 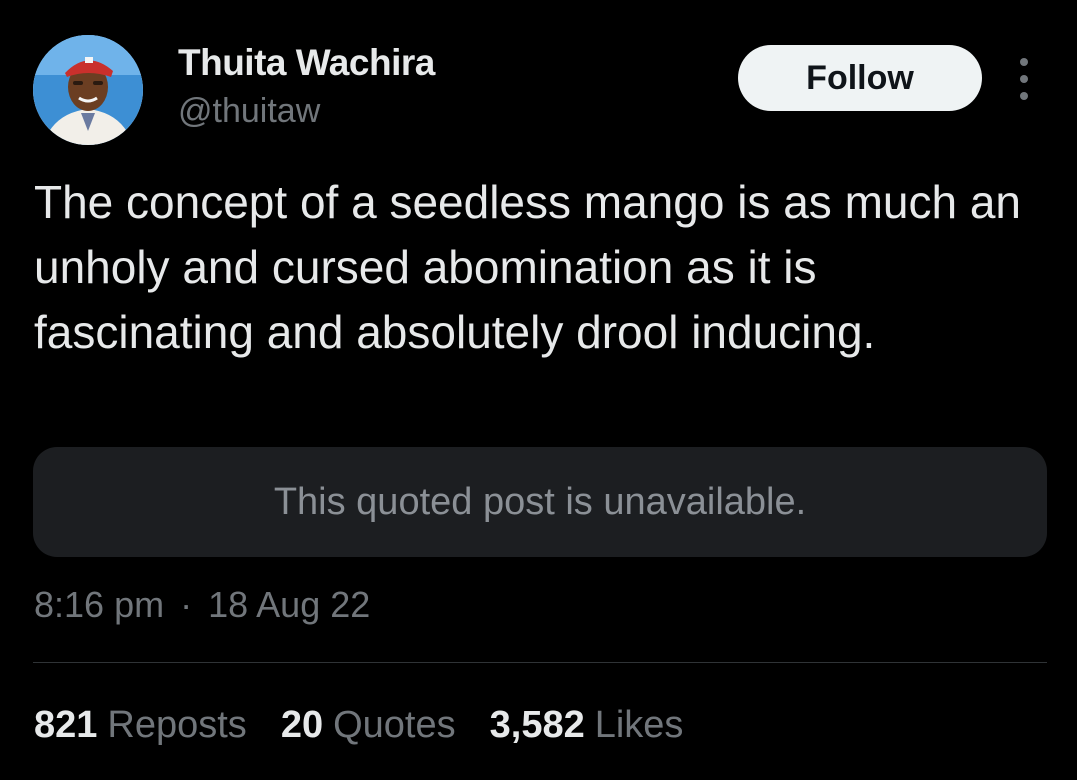 What do you see at coordinates (66, 725) in the screenshot?
I see `reposts-count: 821` at bounding box center [66, 725].